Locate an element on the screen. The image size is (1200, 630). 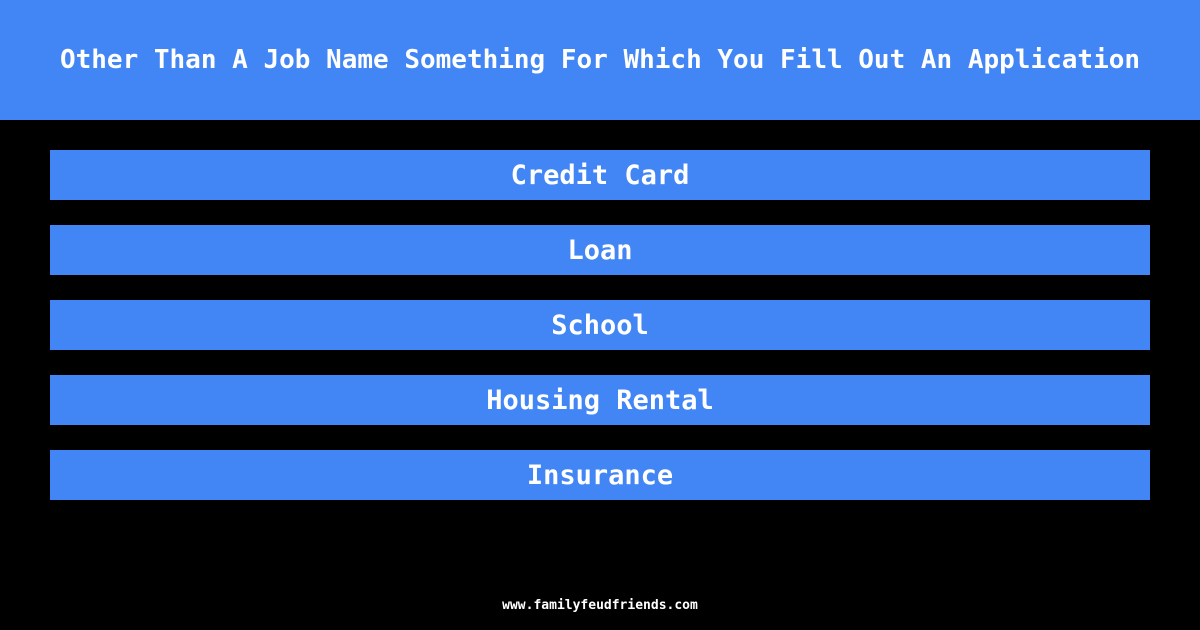
site-url: www.familyfeudfriends.com is located at coordinates (600, 605).